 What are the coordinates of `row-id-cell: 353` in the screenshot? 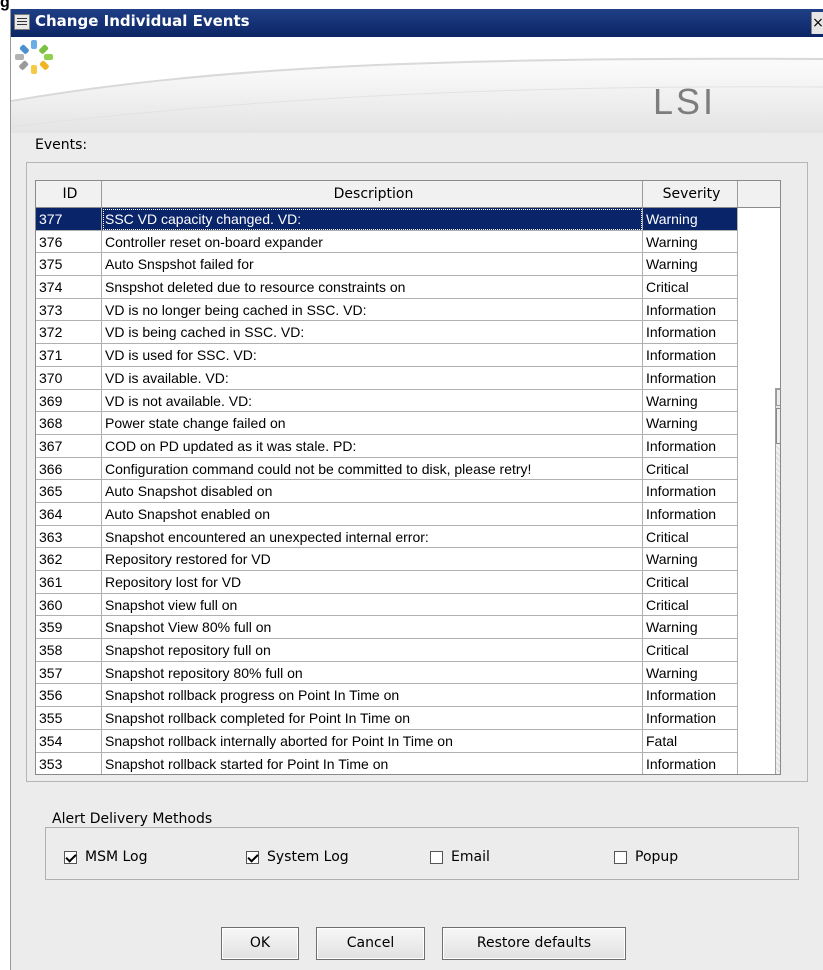 It's located at (69, 763).